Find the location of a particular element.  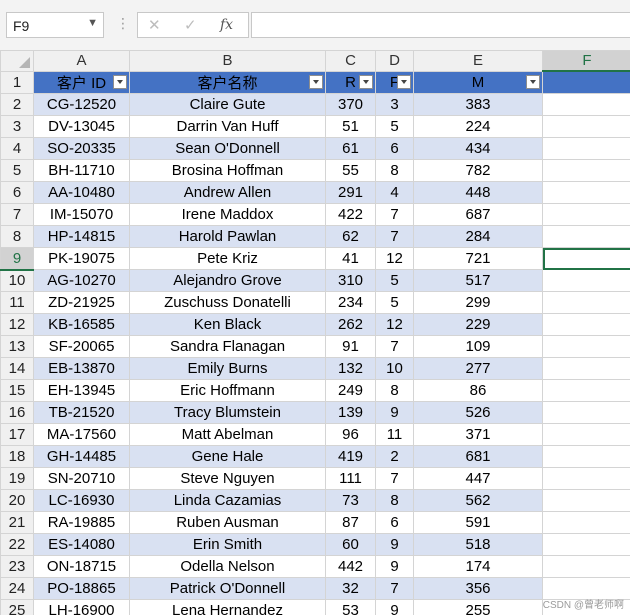

table-cell: 277 is located at coordinates (478, 368).